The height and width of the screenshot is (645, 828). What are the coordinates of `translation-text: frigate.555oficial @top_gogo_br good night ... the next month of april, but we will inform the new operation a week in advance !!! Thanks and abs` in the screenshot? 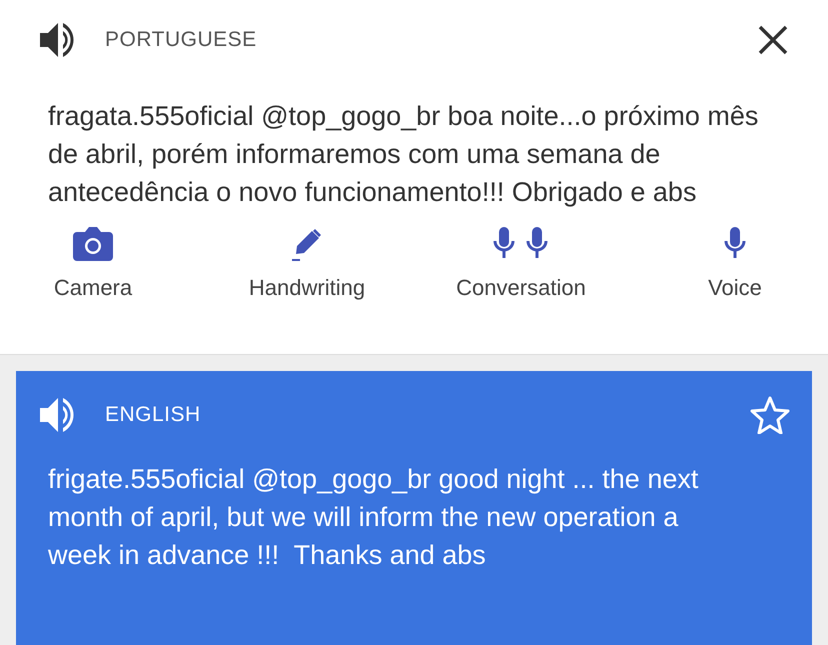 It's located at (374, 517).